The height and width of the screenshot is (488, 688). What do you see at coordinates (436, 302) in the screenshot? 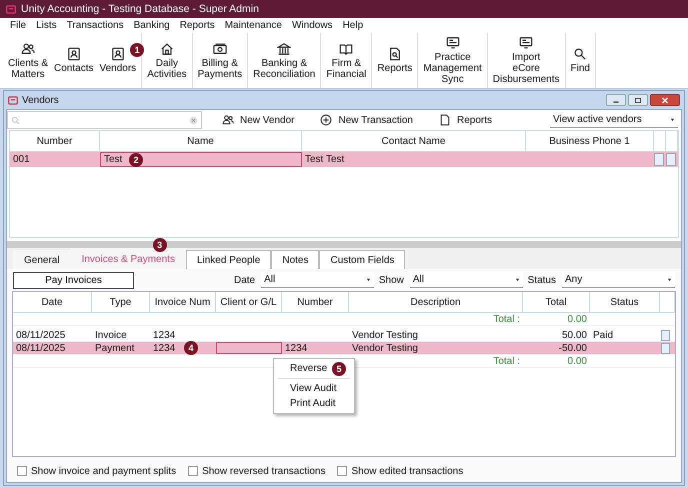
I see `column-header: Description` at bounding box center [436, 302].